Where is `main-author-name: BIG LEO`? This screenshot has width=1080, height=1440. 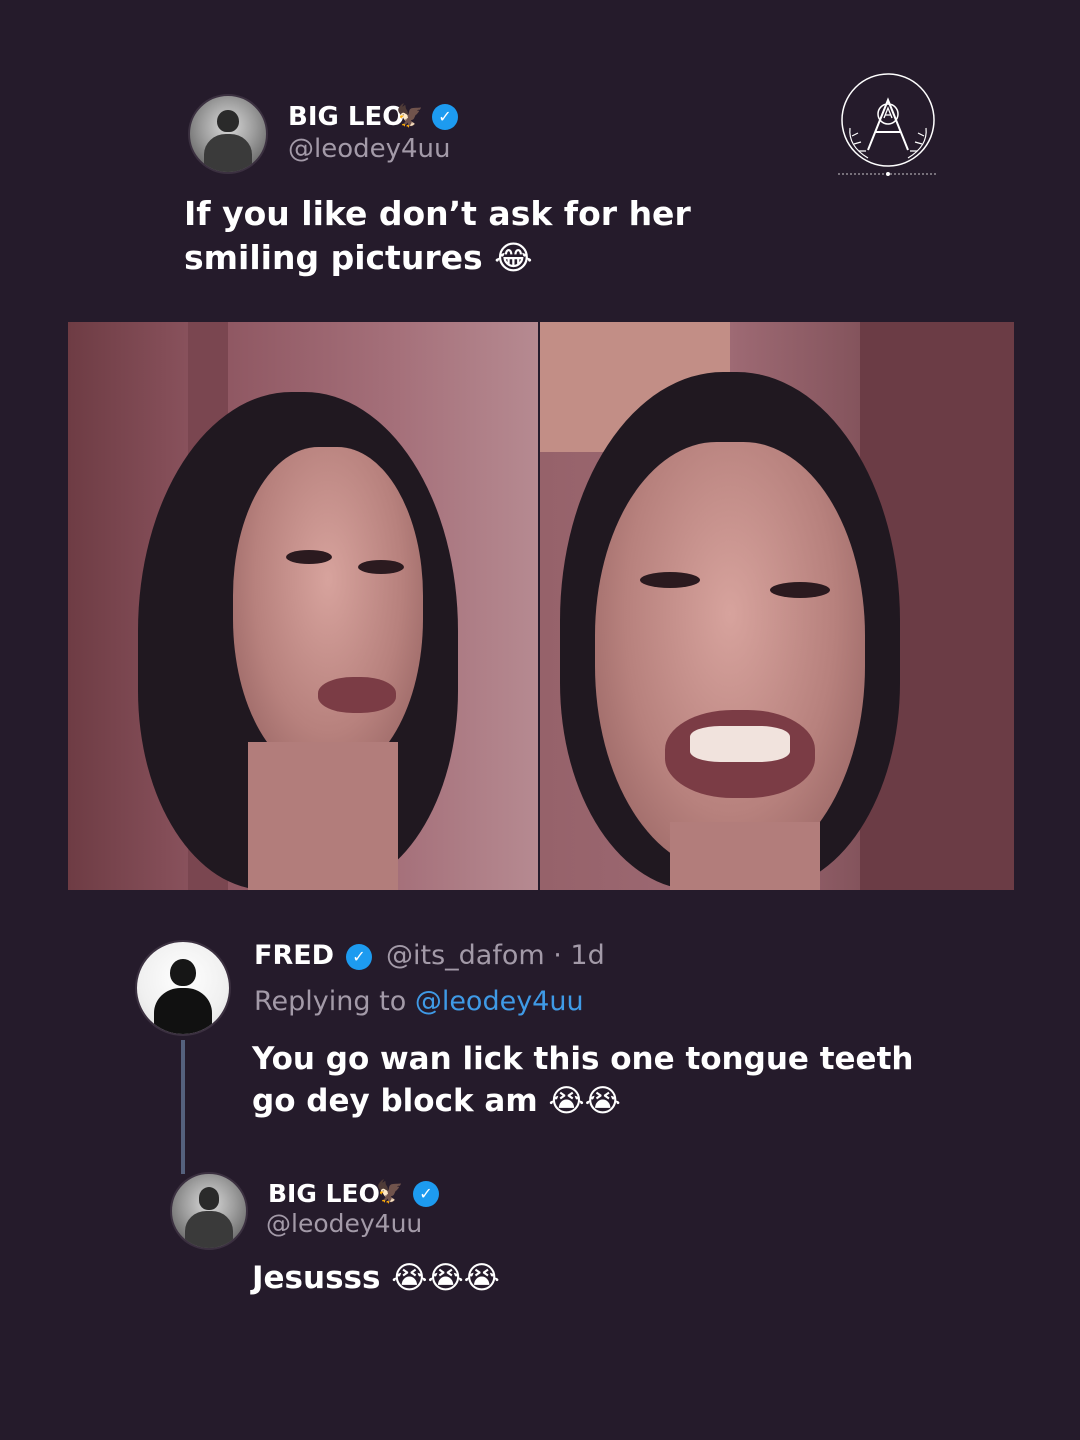
main-author-name: BIG LEO is located at coordinates (346, 117).